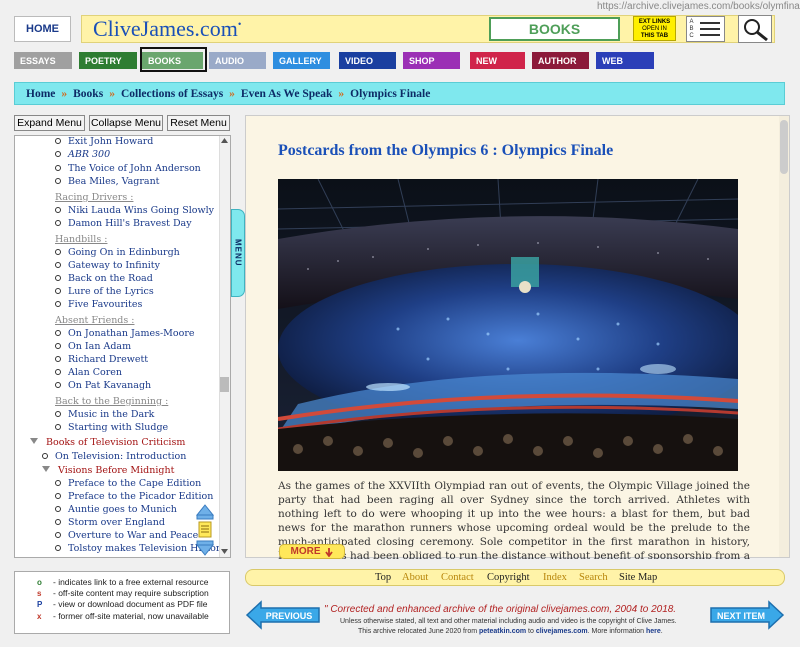  Describe the element at coordinates (653, 631) in the screenshot. I see `link-more-info: here` at that location.